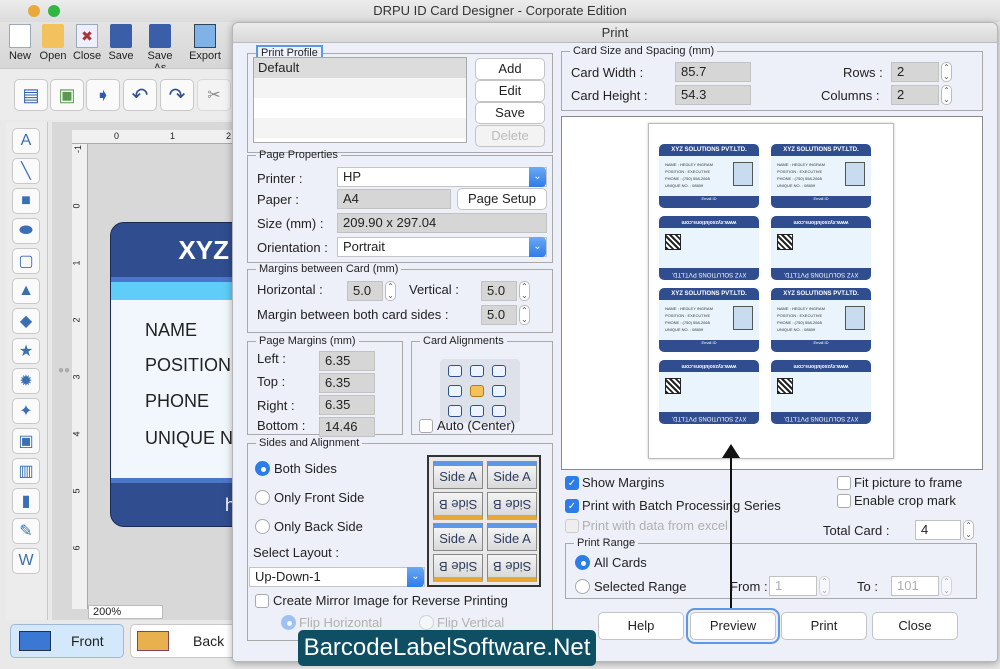  Describe the element at coordinates (502, 199) in the screenshot. I see `page-setup-button: Page Setup` at that location.